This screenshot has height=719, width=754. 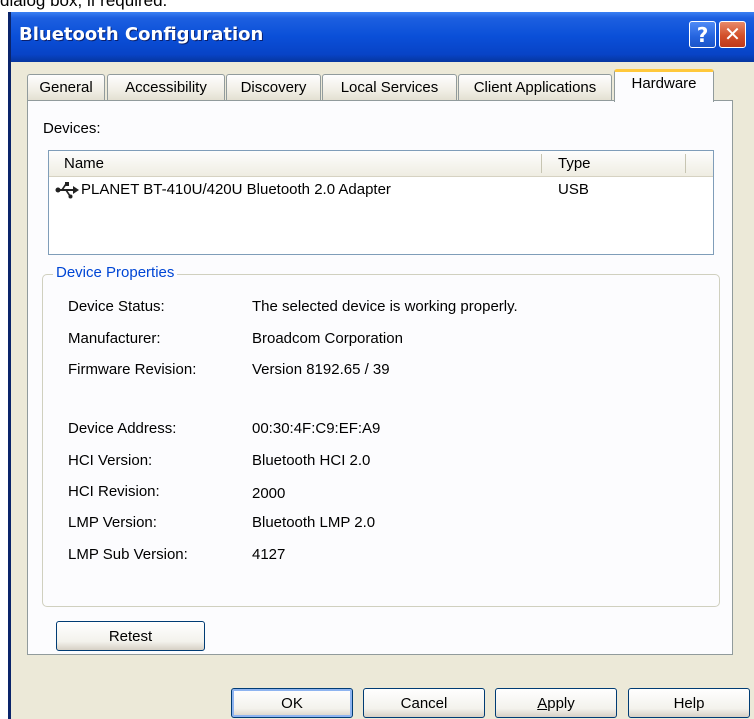 What do you see at coordinates (574, 163) in the screenshot?
I see `column-header-type: Type` at bounding box center [574, 163].